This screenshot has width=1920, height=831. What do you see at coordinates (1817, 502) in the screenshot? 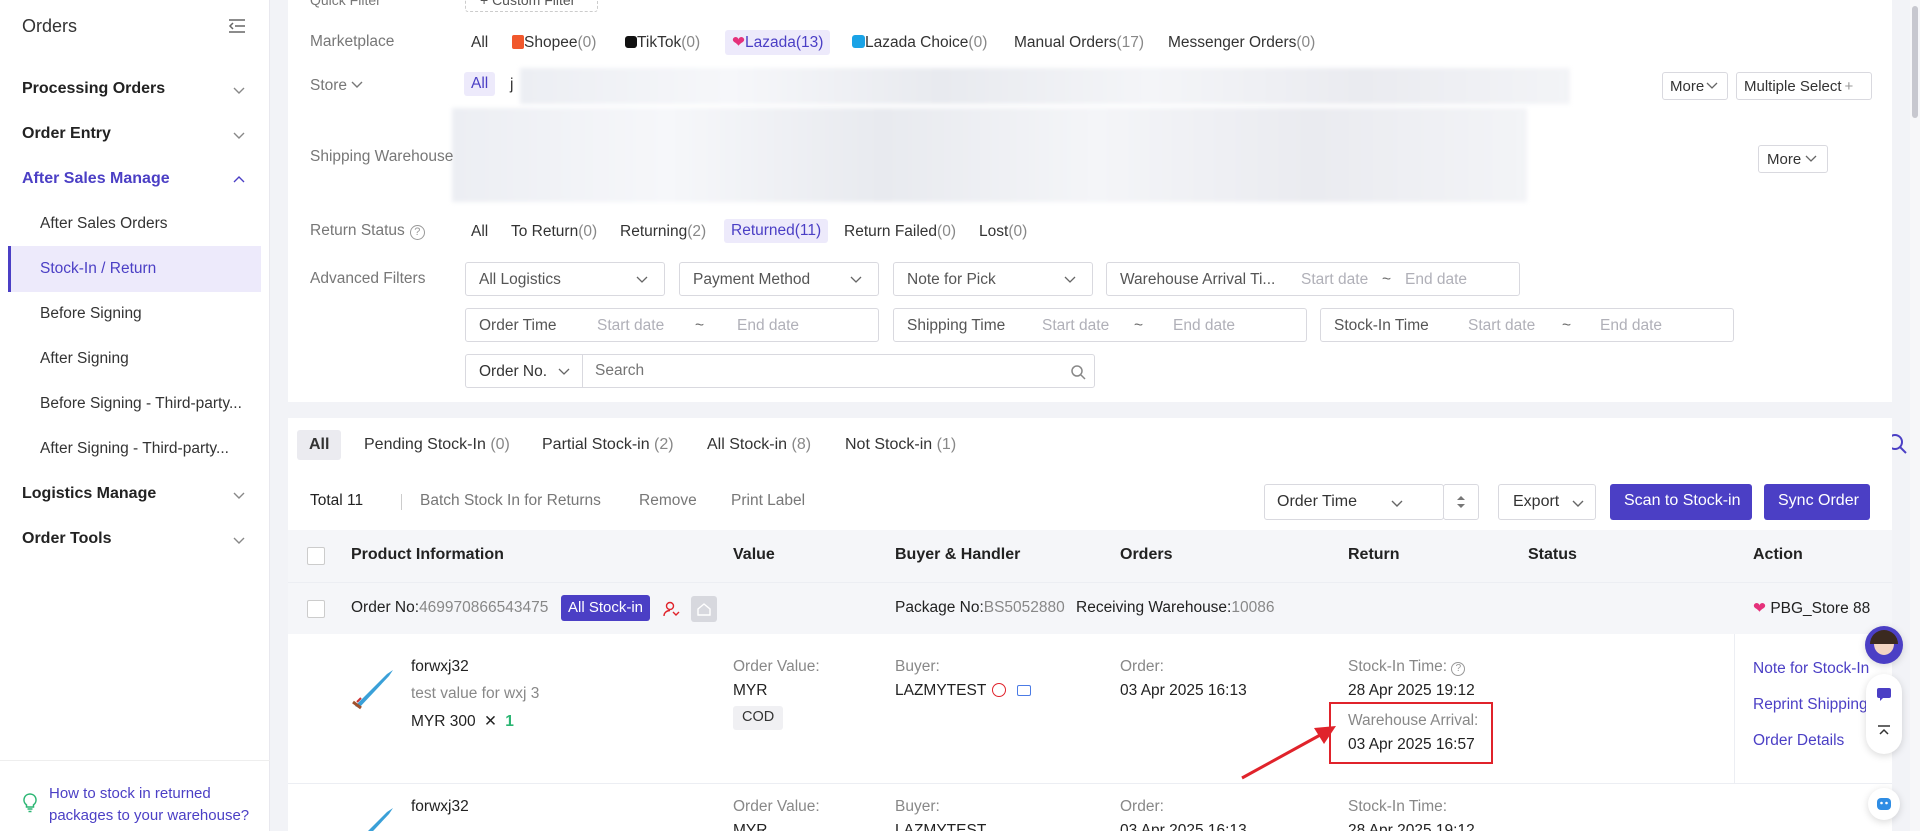
I see `sync-order-button: Sync Order` at bounding box center [1817, 502].